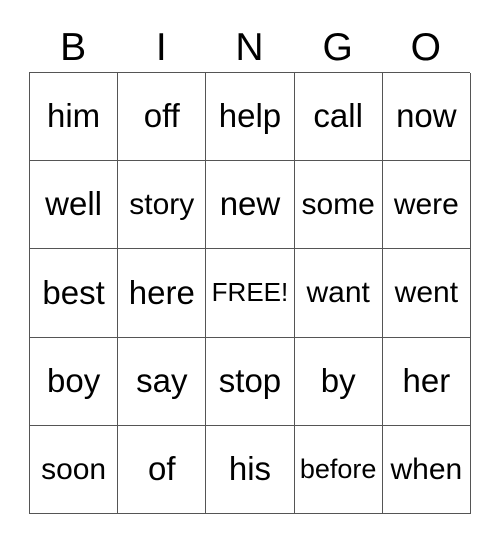 This screenshot has width=500, height=544. I want to click on bingo-cell-label: his, so click(250, 469).